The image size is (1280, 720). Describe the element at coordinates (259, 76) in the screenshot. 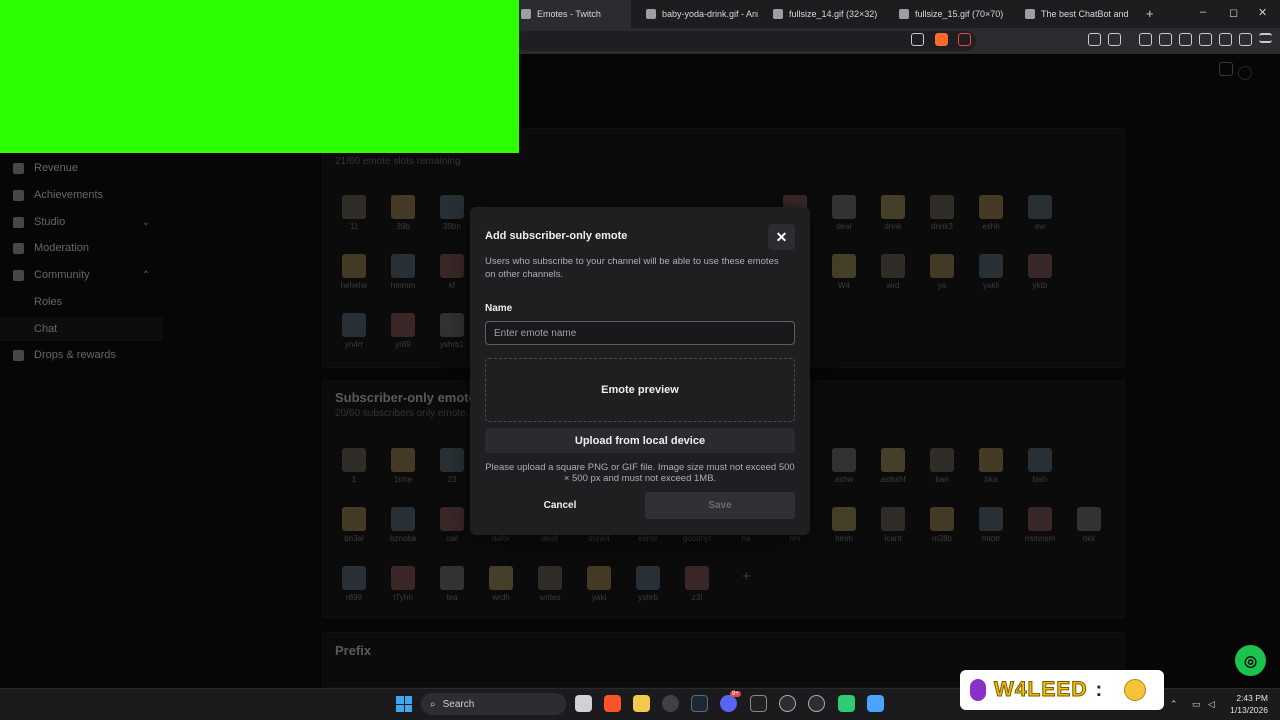

I see `green-screen-overlay` at that location.